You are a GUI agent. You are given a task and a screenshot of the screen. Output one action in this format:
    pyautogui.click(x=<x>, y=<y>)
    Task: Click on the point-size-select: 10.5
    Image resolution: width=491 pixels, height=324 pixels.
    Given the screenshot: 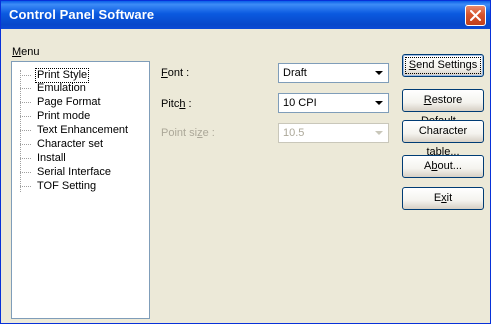 What is the action you would take?
    pyautogui.click(x=333, y=133)
    